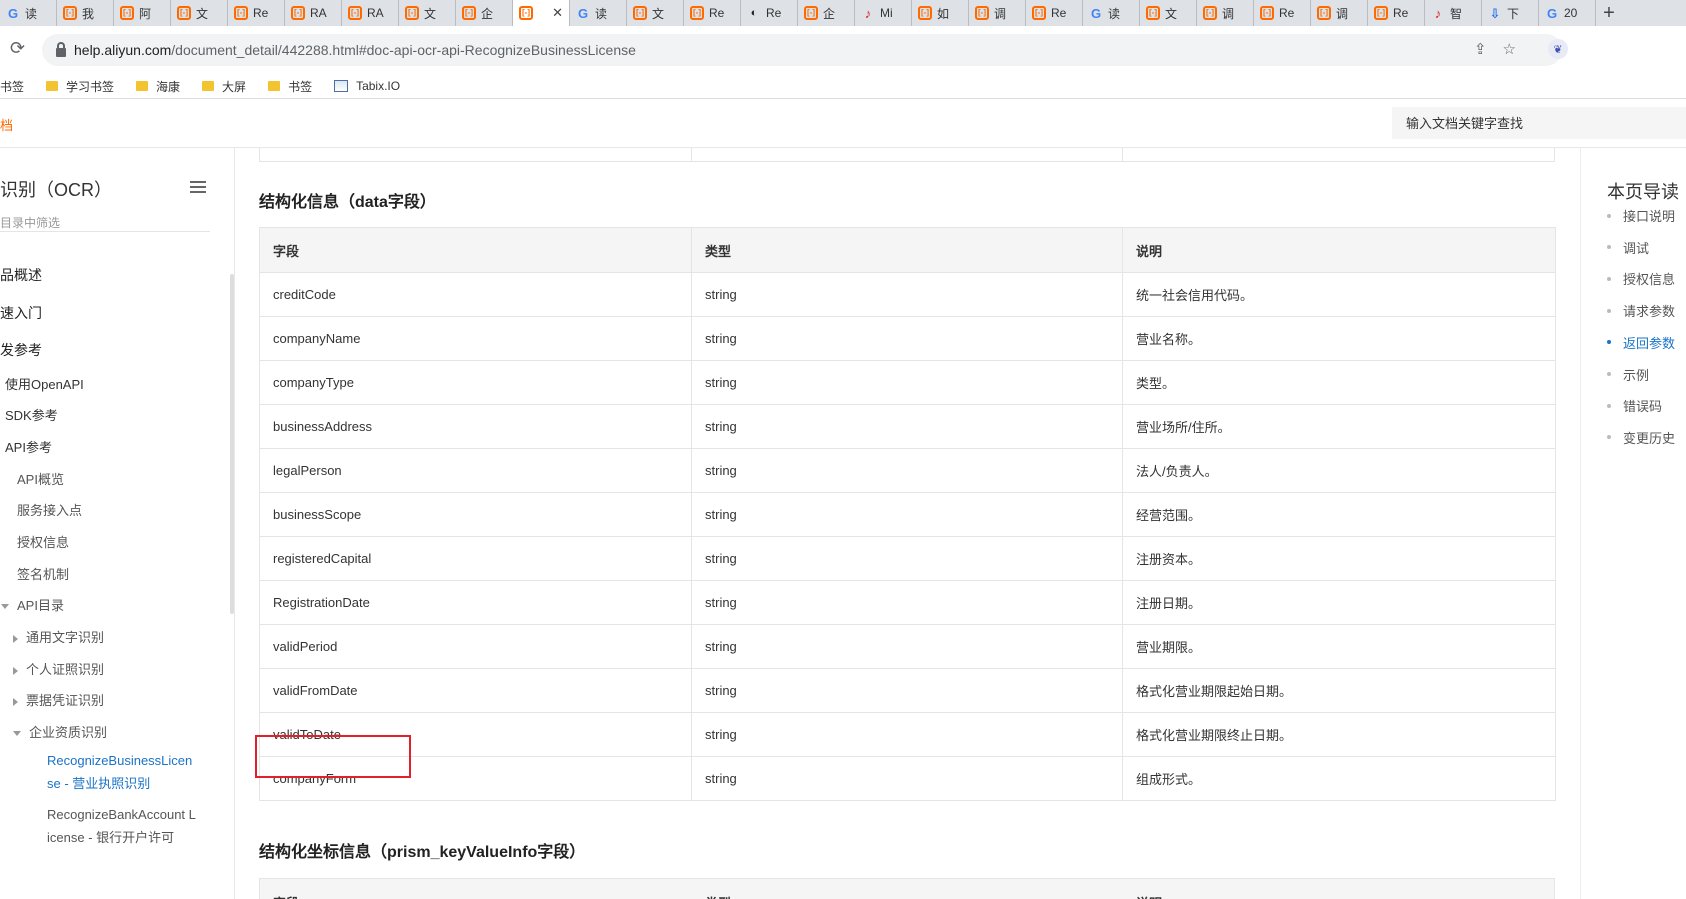 The image size is (1686, 899). Describe the element at coordinates (475, 294) in the screenshot. I see `table-cell-field: creditCode` at that location.